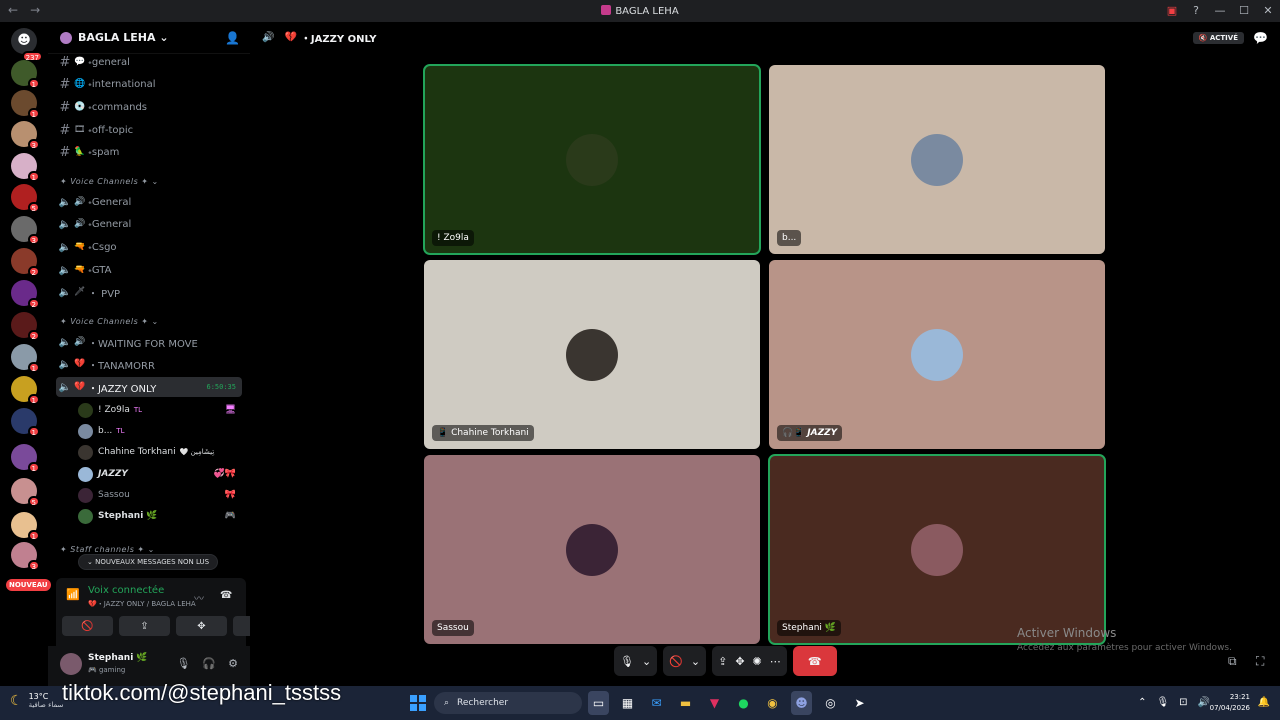  I want to click on chat-bubble-icon: 💬, so click(1260, 38).